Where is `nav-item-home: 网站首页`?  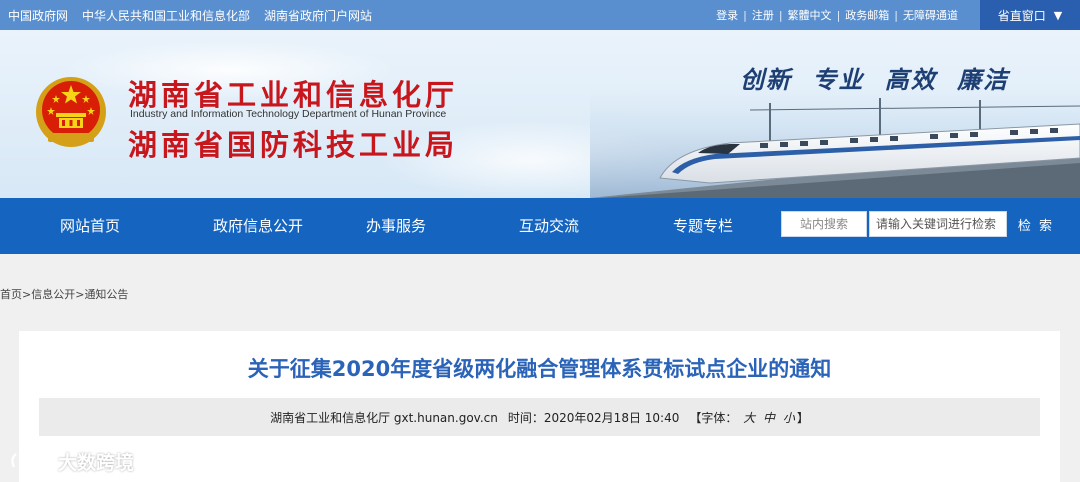 nav-item-home: 网站首页 is located at coordinates (90, 226).